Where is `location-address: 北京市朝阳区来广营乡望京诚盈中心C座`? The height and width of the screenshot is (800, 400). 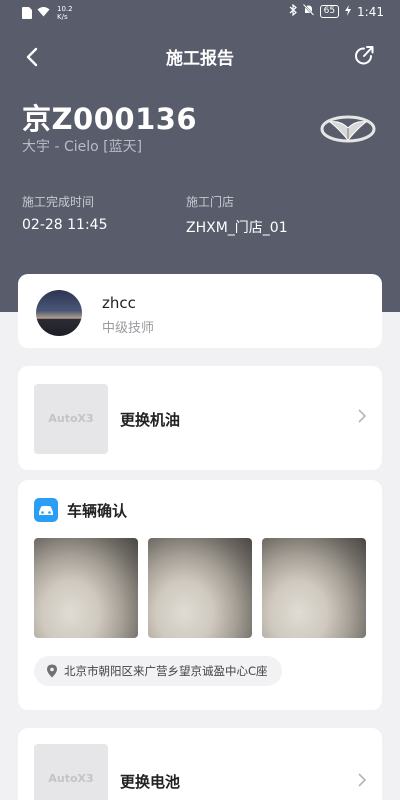
location-address: 北京市朝阳区来广营乡望京诚盈中心C座 is located at coordinates (166, 671).